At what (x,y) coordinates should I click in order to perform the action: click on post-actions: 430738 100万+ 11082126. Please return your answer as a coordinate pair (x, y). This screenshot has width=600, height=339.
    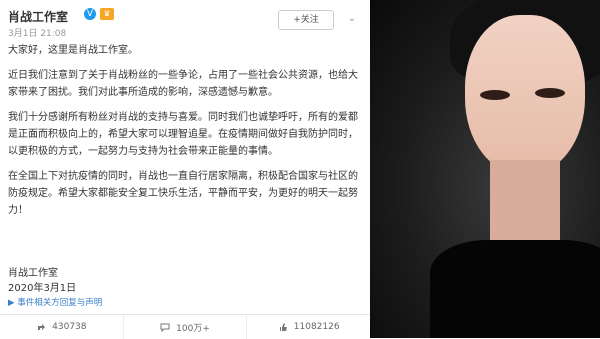
    Looking at the image, I should click on (185, 326).